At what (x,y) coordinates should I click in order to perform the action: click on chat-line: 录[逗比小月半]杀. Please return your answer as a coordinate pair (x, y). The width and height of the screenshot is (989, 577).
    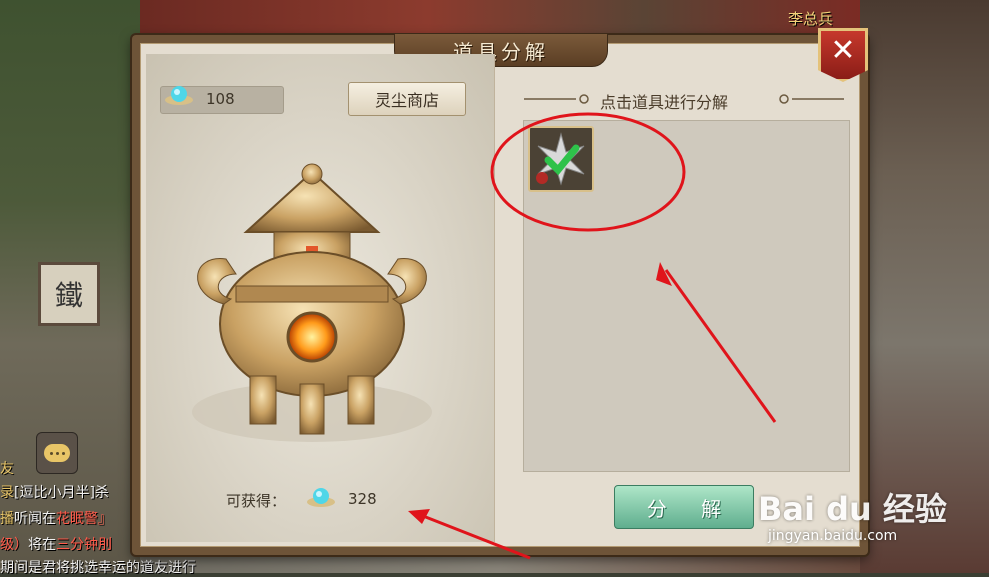
    Looking at the image, I should click on (54, 493).